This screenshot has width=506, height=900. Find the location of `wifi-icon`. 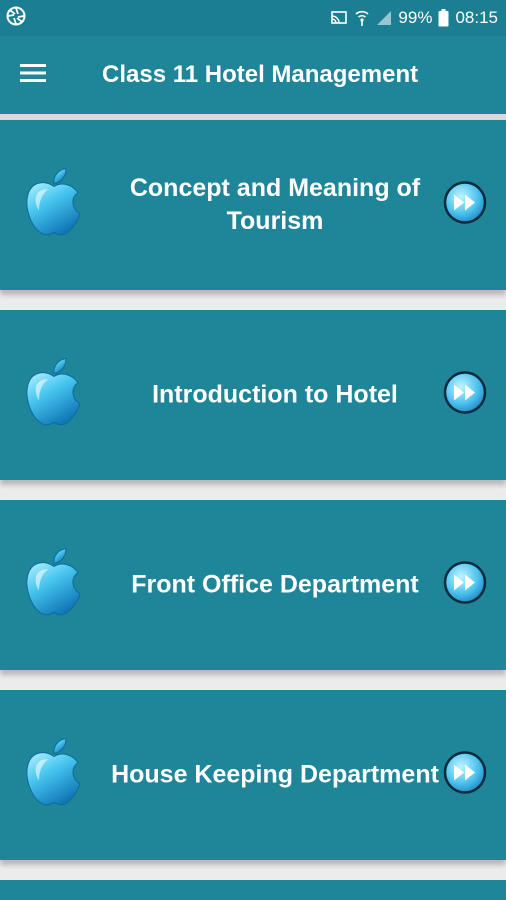

wifi-icon is located at coordinates (362, 18).